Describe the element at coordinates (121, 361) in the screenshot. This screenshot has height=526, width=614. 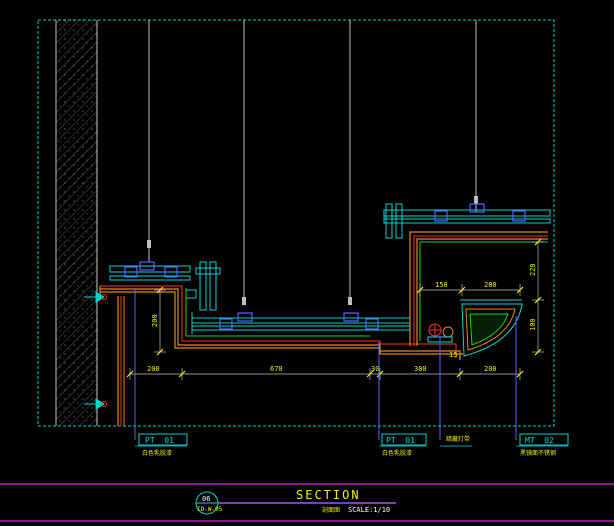
I see `wall-lining` at that location.